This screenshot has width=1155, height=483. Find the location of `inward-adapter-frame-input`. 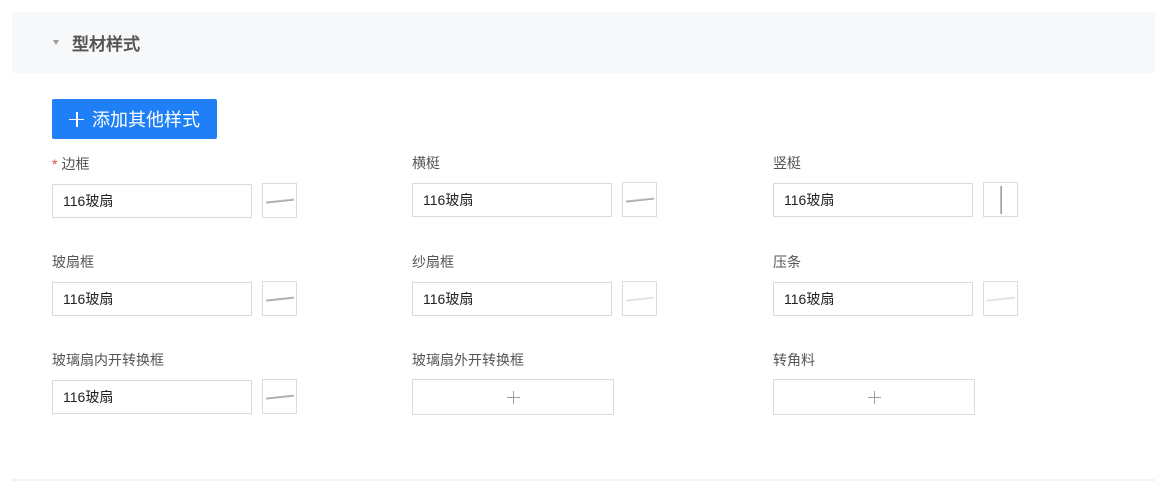

inward-adapter-frame-input is located at coordinates (152, 396).